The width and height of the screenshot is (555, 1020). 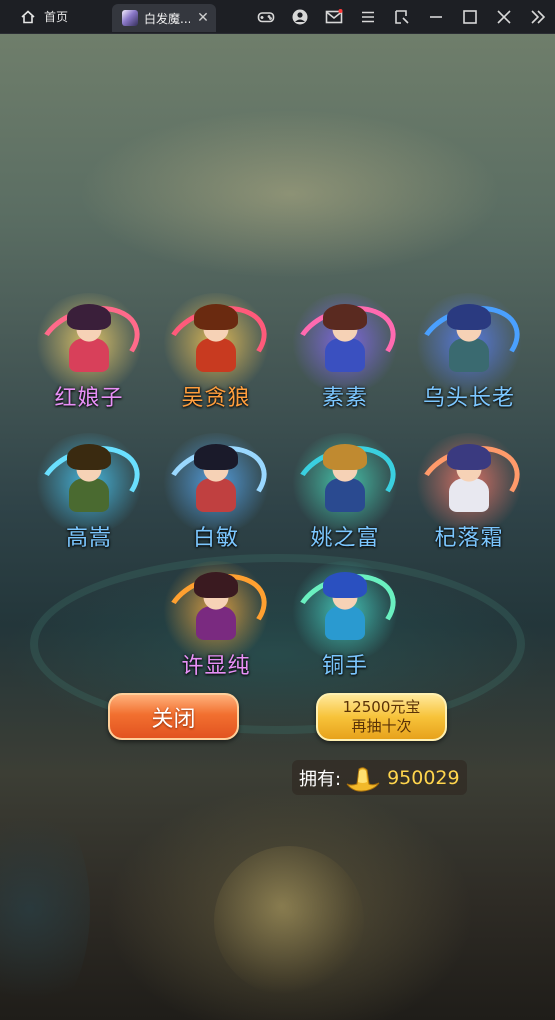 What do you see at coordinates (468, 398) in the screenshot?
I see `hero-name: 乌头长老` at bounding box center [468, 398].